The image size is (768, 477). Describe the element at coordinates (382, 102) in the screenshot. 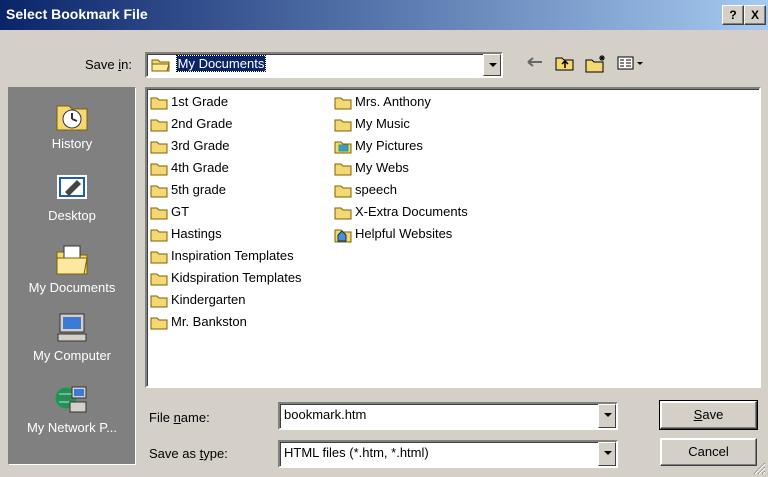

I see `list-item: Mrs. Anthony` at that location.